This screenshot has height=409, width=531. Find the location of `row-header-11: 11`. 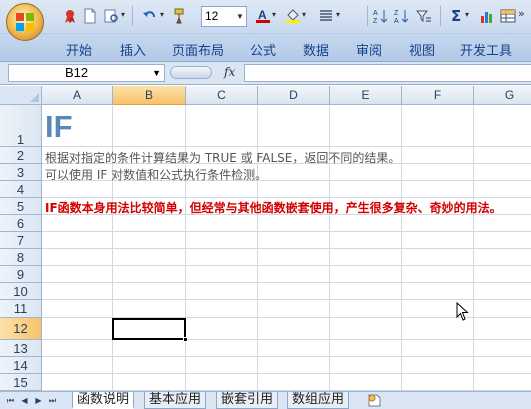

row-header-11: 11 is located at coordinates (21, 309).